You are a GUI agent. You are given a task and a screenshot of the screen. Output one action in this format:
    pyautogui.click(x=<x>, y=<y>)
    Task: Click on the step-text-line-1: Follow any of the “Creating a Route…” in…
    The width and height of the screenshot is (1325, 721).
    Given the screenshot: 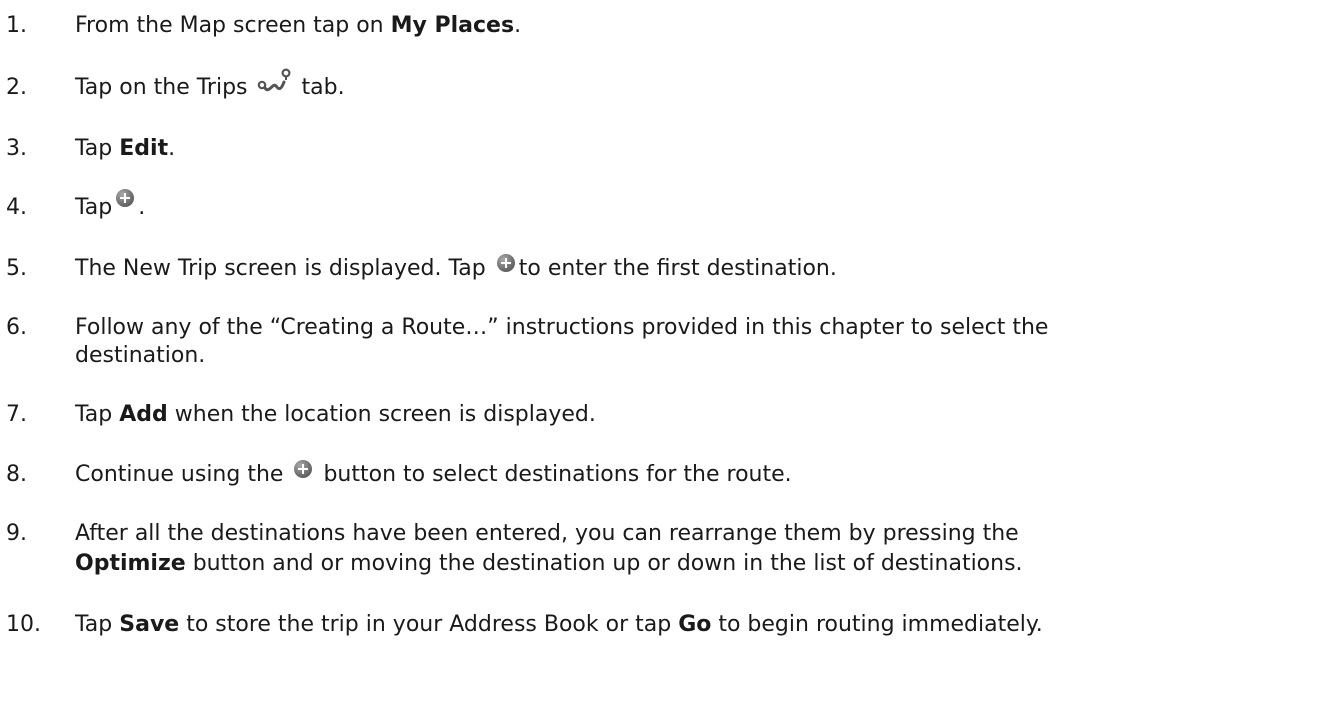 What is the action you would take?
    pyautogui.click(x=562, y=327)
    